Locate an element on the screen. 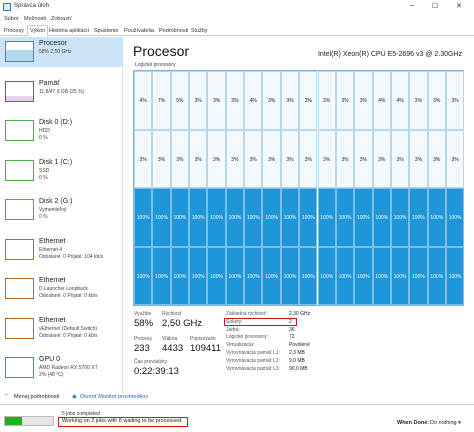  menu-options: Možnosti is located at coordinates (35, 19).